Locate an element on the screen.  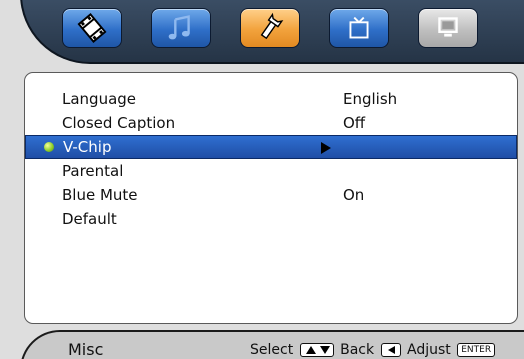
tab-picture is located at coordinates (92, 28).